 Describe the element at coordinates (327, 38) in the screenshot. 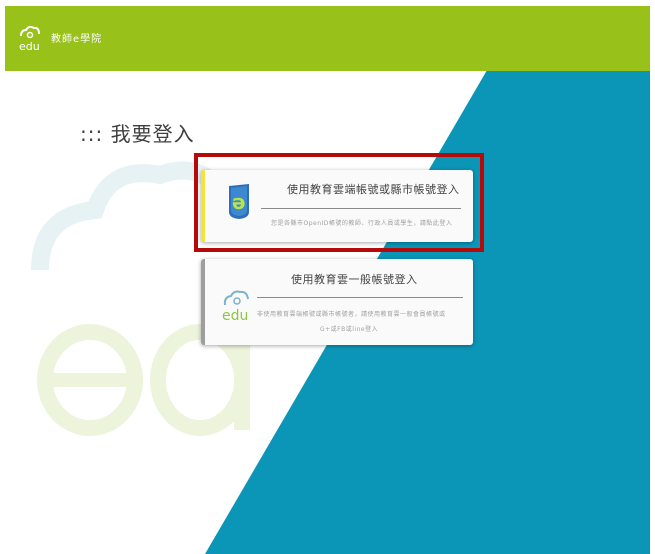

I see `top-header-bar: edu 教師e學院` at that location.